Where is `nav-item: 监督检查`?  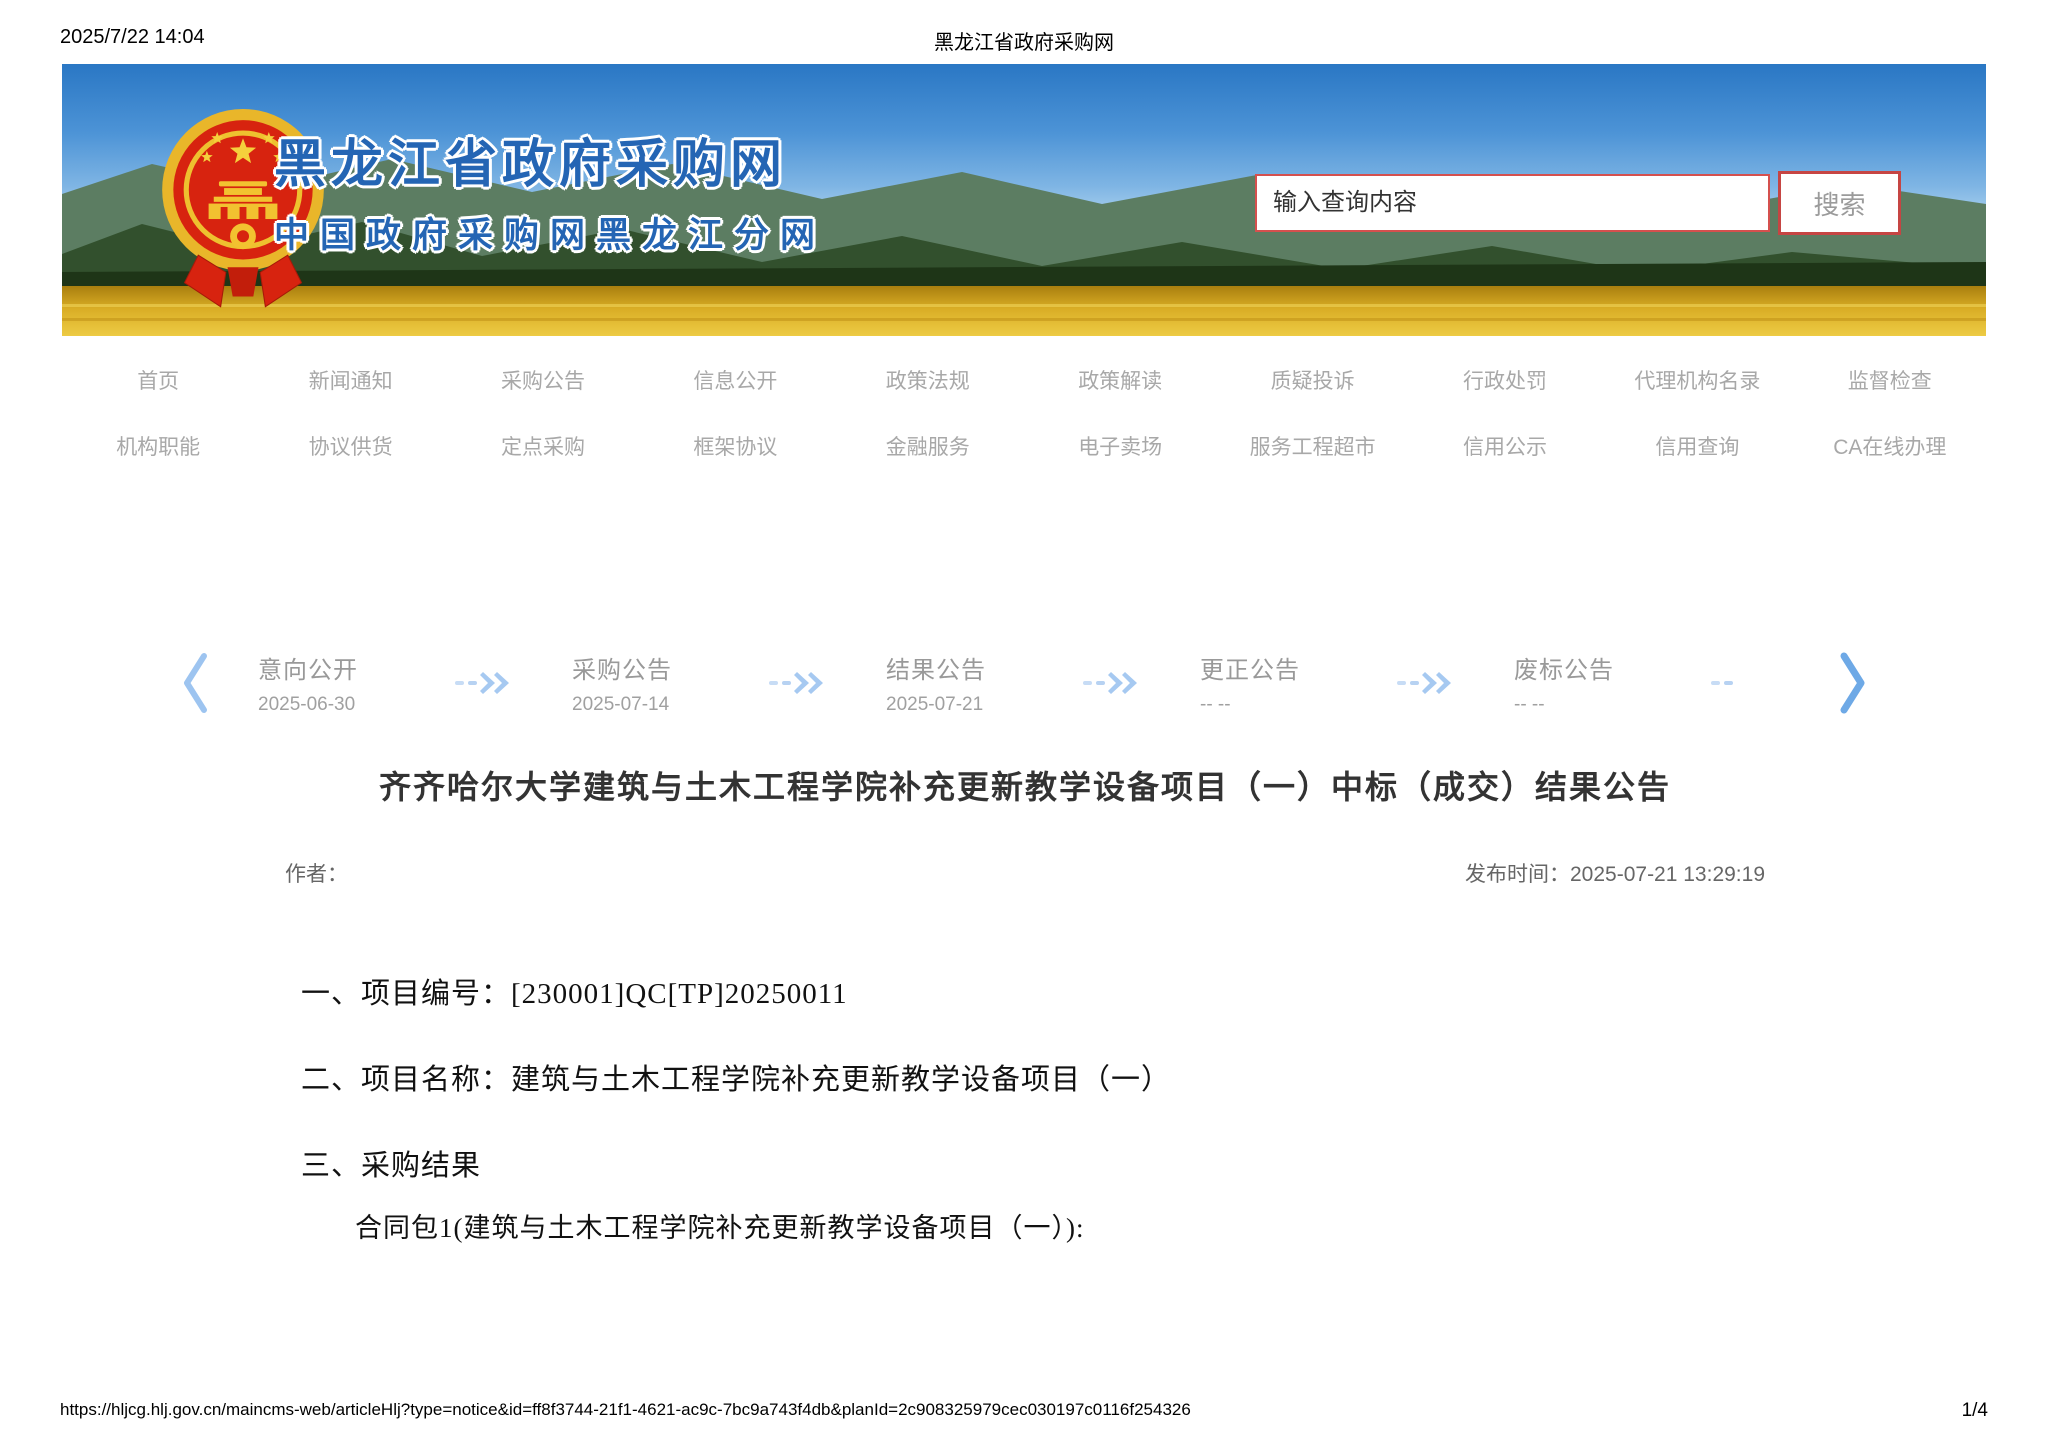
nav-item: 监督检查 is located at coordinates (1890, 380).